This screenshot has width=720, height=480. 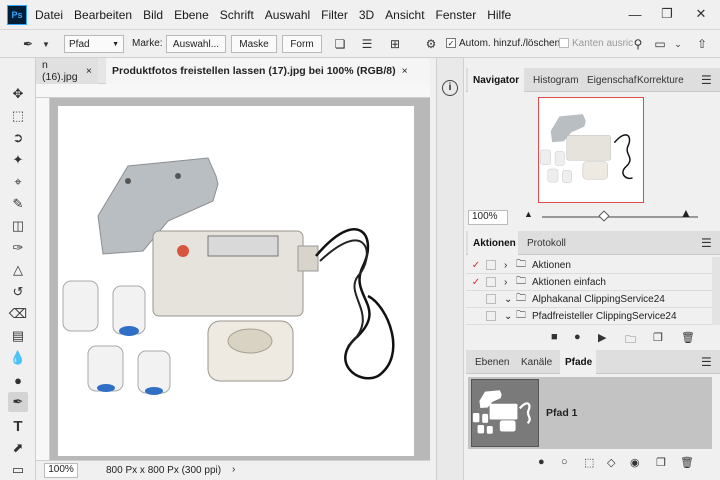 What do you see at coordinates (686, 213) in the screenshot?
I see `zoom-in-icon: ▲` at bounding box center [686, 213].